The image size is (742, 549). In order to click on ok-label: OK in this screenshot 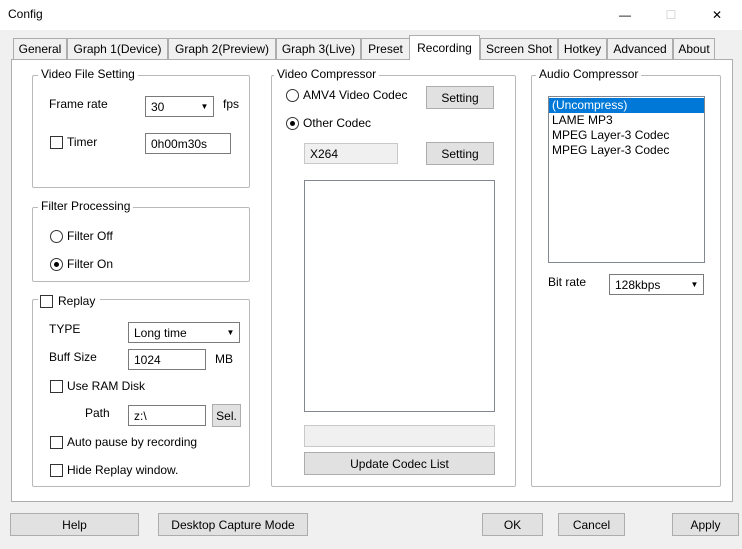, I will do `click(512, 524)`.